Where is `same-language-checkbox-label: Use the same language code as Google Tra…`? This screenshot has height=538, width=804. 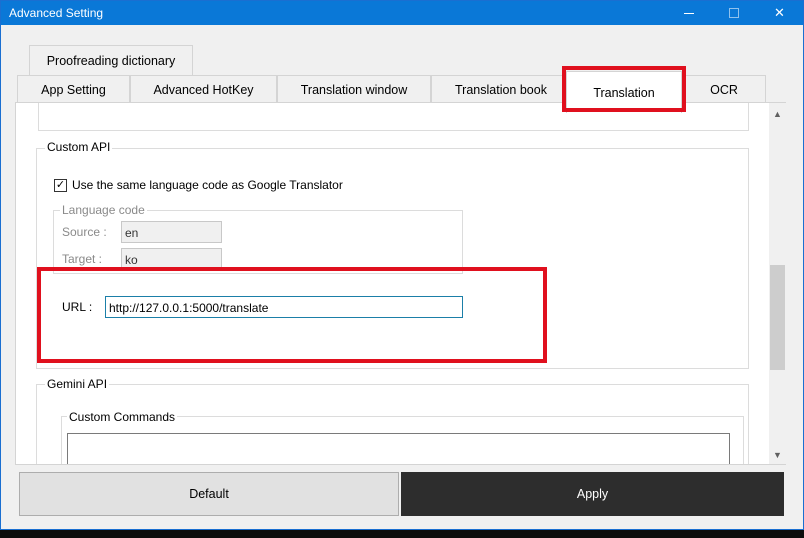
same-language-checkbox-label: Use the same language code as Google Tra… is located at coordinates (207, 185).